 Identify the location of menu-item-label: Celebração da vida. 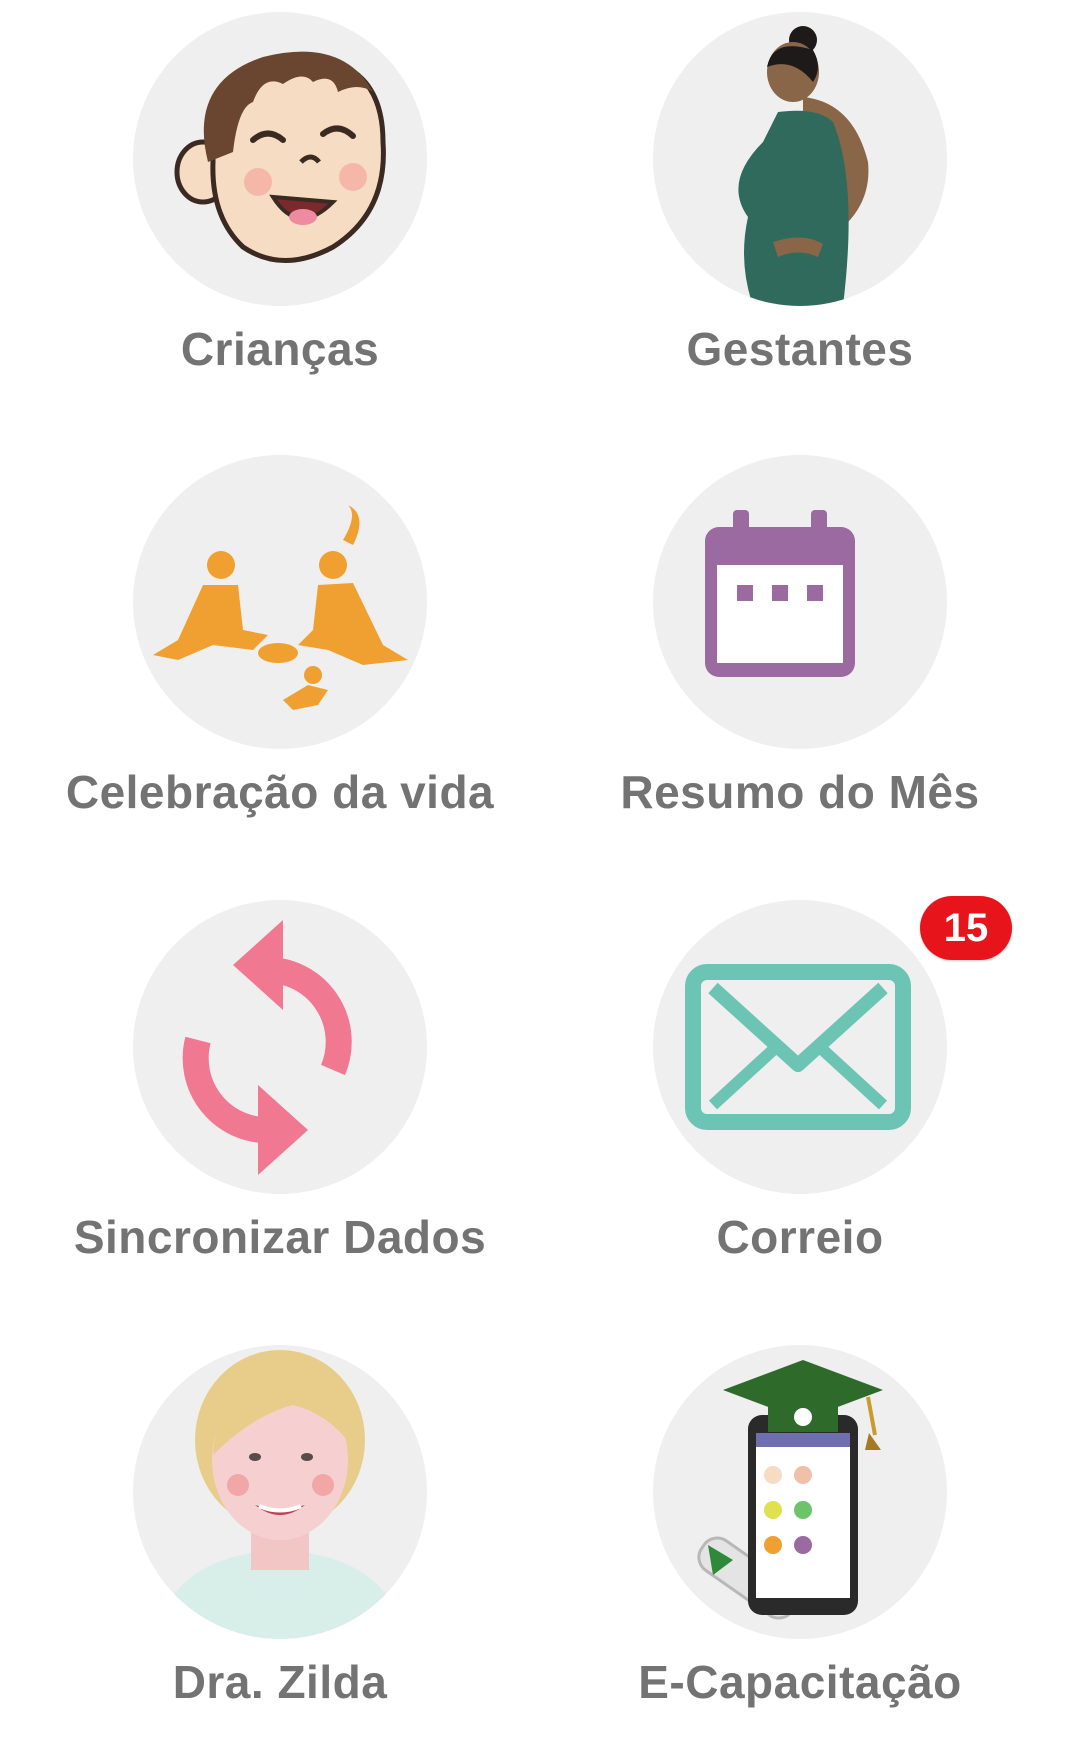
(280, 792).